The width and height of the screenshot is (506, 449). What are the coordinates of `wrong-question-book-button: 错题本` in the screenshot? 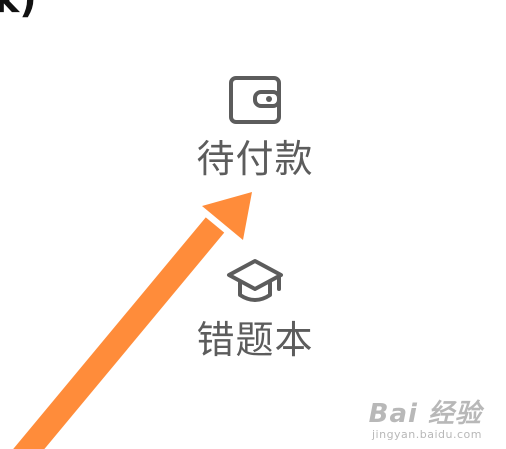 It's located at (255, 307).